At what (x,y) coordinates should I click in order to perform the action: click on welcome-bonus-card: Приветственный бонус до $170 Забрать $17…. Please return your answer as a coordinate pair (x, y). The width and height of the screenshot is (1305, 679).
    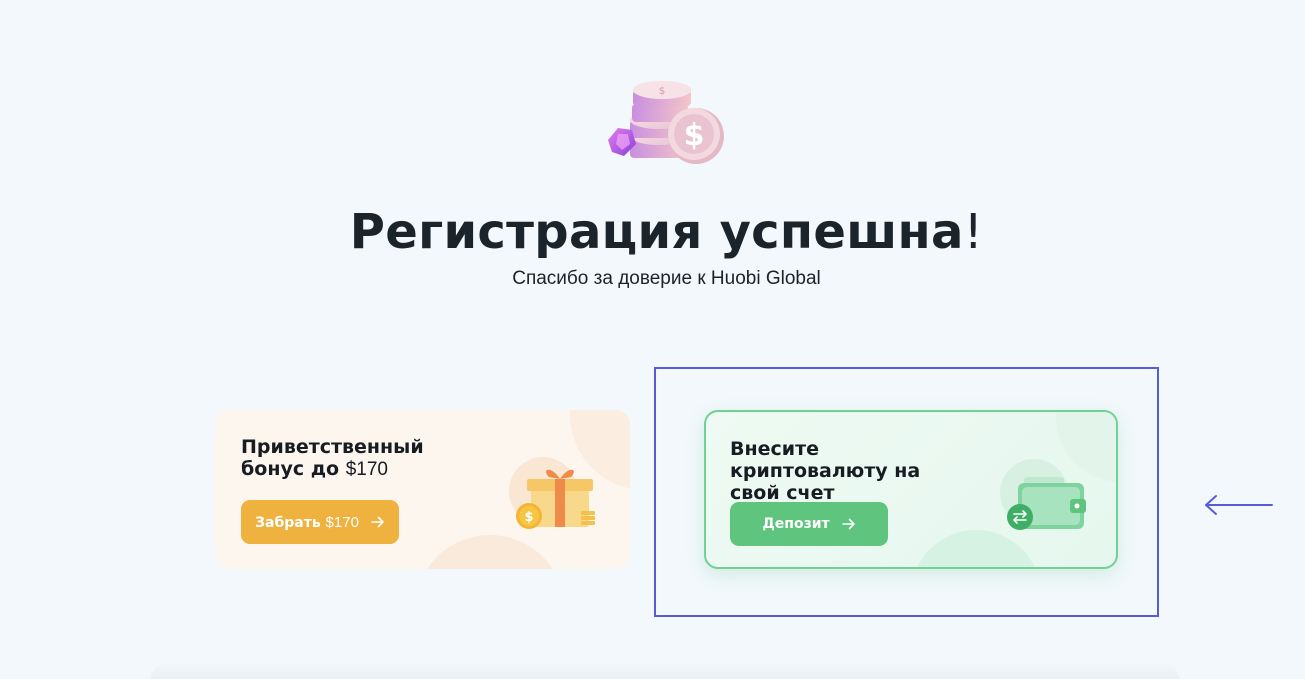
    Looking at the image, I should click on (422, 489).